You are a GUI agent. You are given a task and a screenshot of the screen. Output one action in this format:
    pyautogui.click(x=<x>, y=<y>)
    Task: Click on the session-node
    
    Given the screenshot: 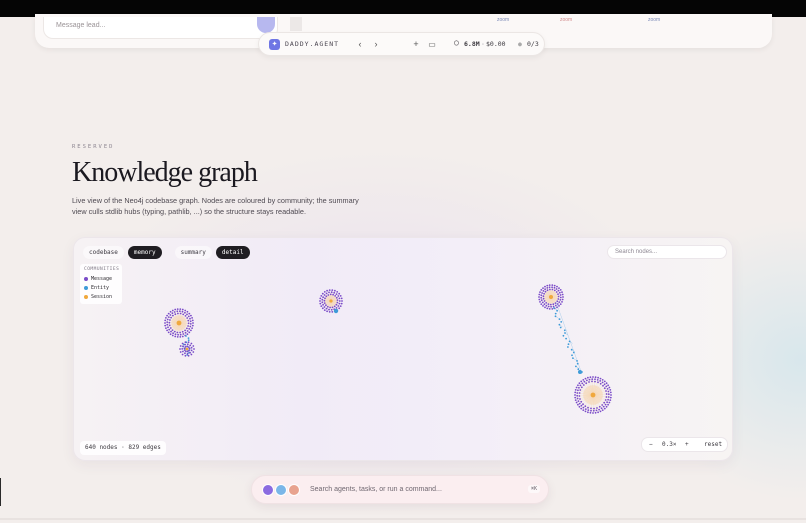 What is the action you would take?
    pyautogui.click(x=593, y=395)
    